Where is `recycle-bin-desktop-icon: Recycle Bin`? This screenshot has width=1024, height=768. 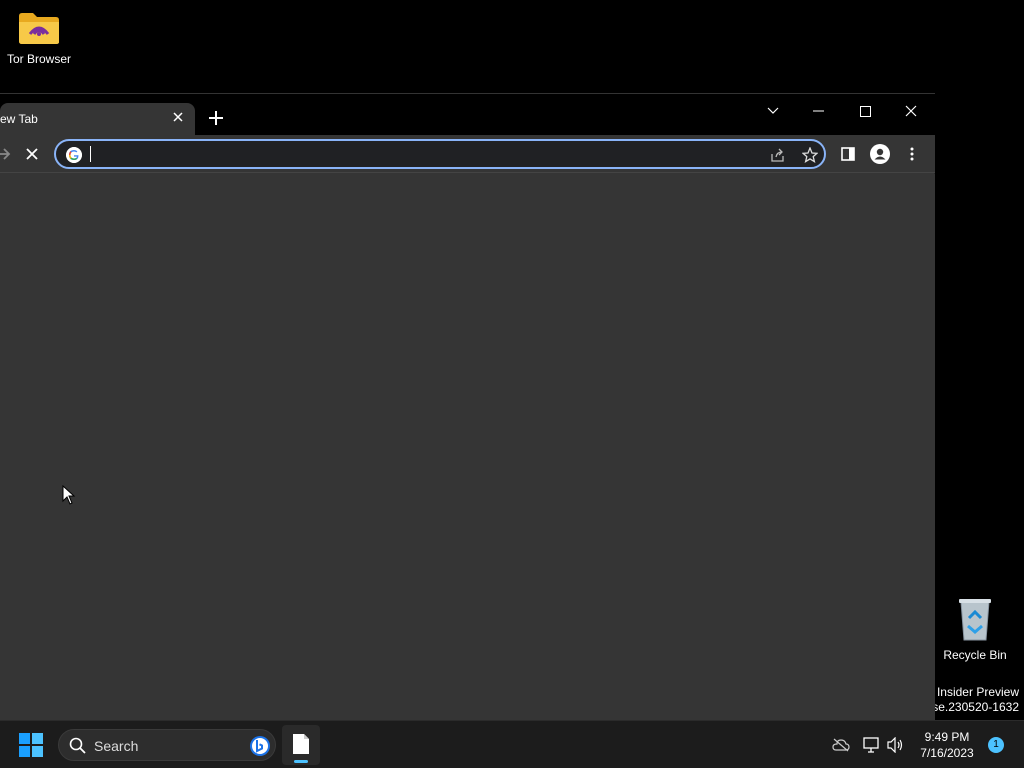 recycle-bin-desktop-icon: Recycle Bin is located at coordinates (975, 629).